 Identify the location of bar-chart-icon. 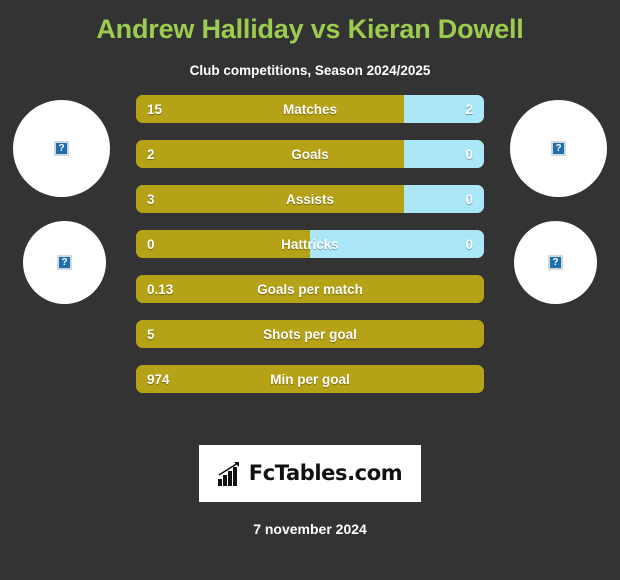
(228, 473).